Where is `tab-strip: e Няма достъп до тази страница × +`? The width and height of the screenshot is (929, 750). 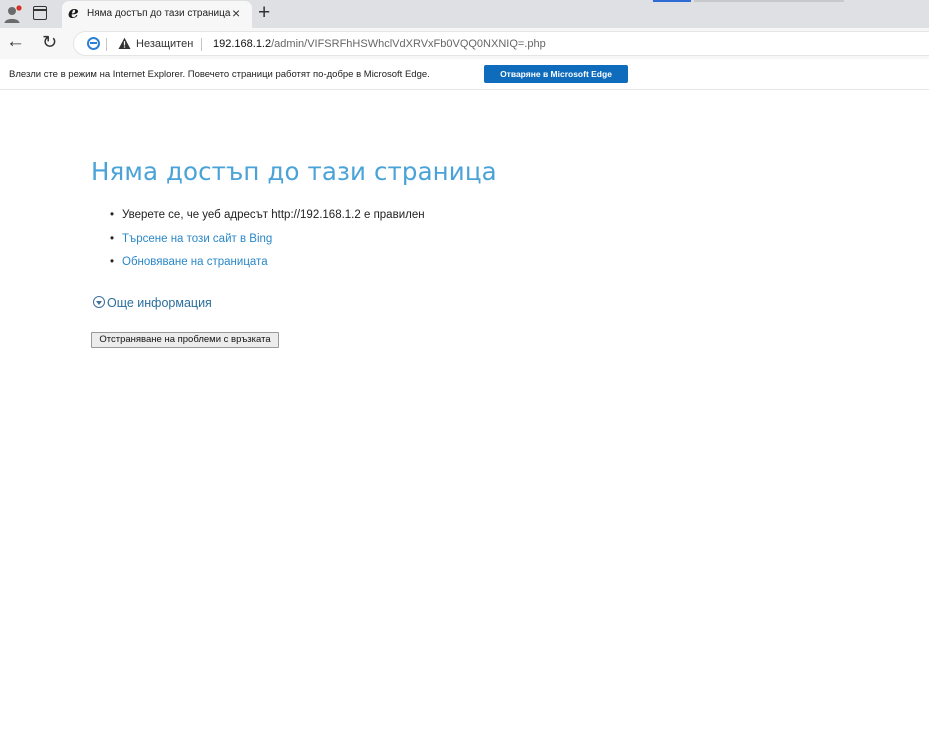
tab-strip: e Няма достъп до тази страница × + is located at coordinates (464, 14).